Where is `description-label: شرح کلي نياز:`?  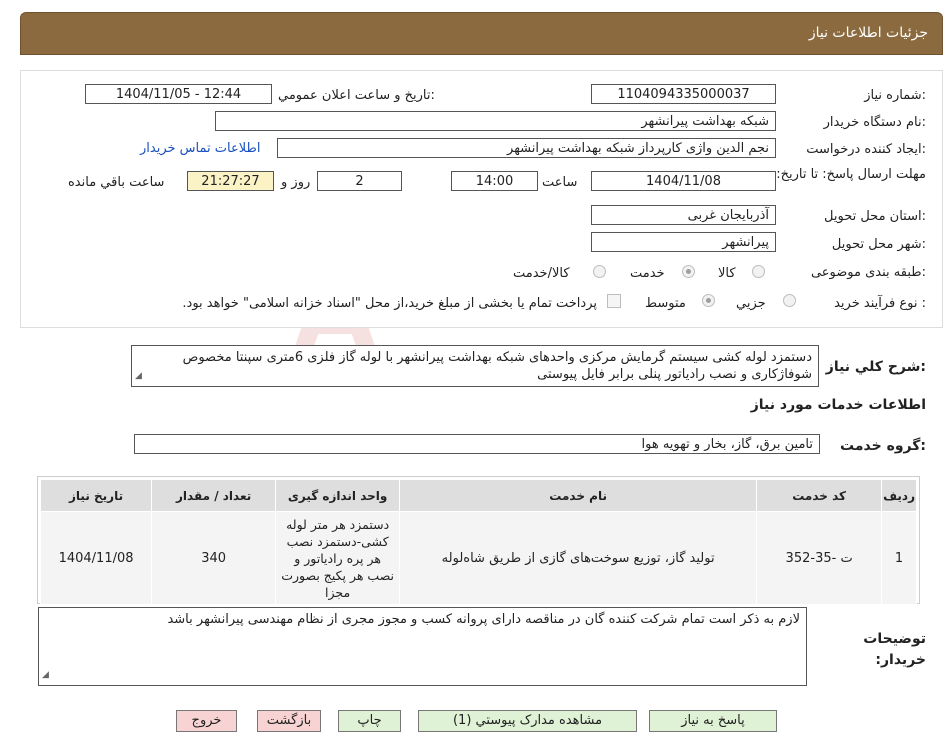 description-label: شرح کلي نياز: is located at coordinates (875, 367).